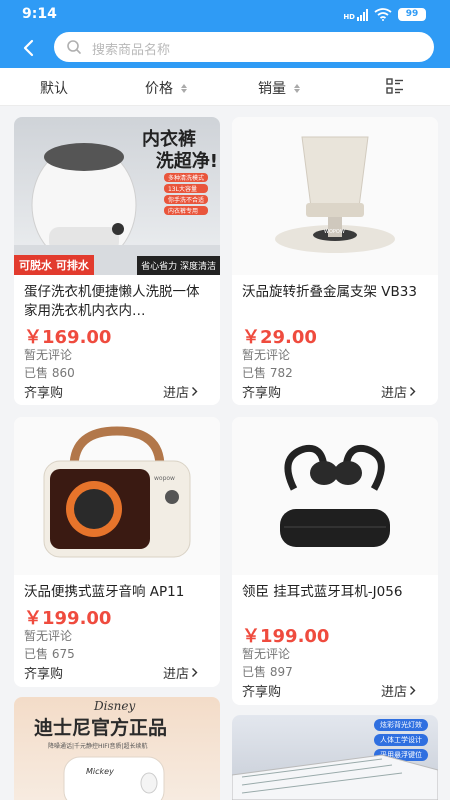 This screenshot has width=450, height=800. I want to click on image-figure-label: Mickey, so click(100, 771).